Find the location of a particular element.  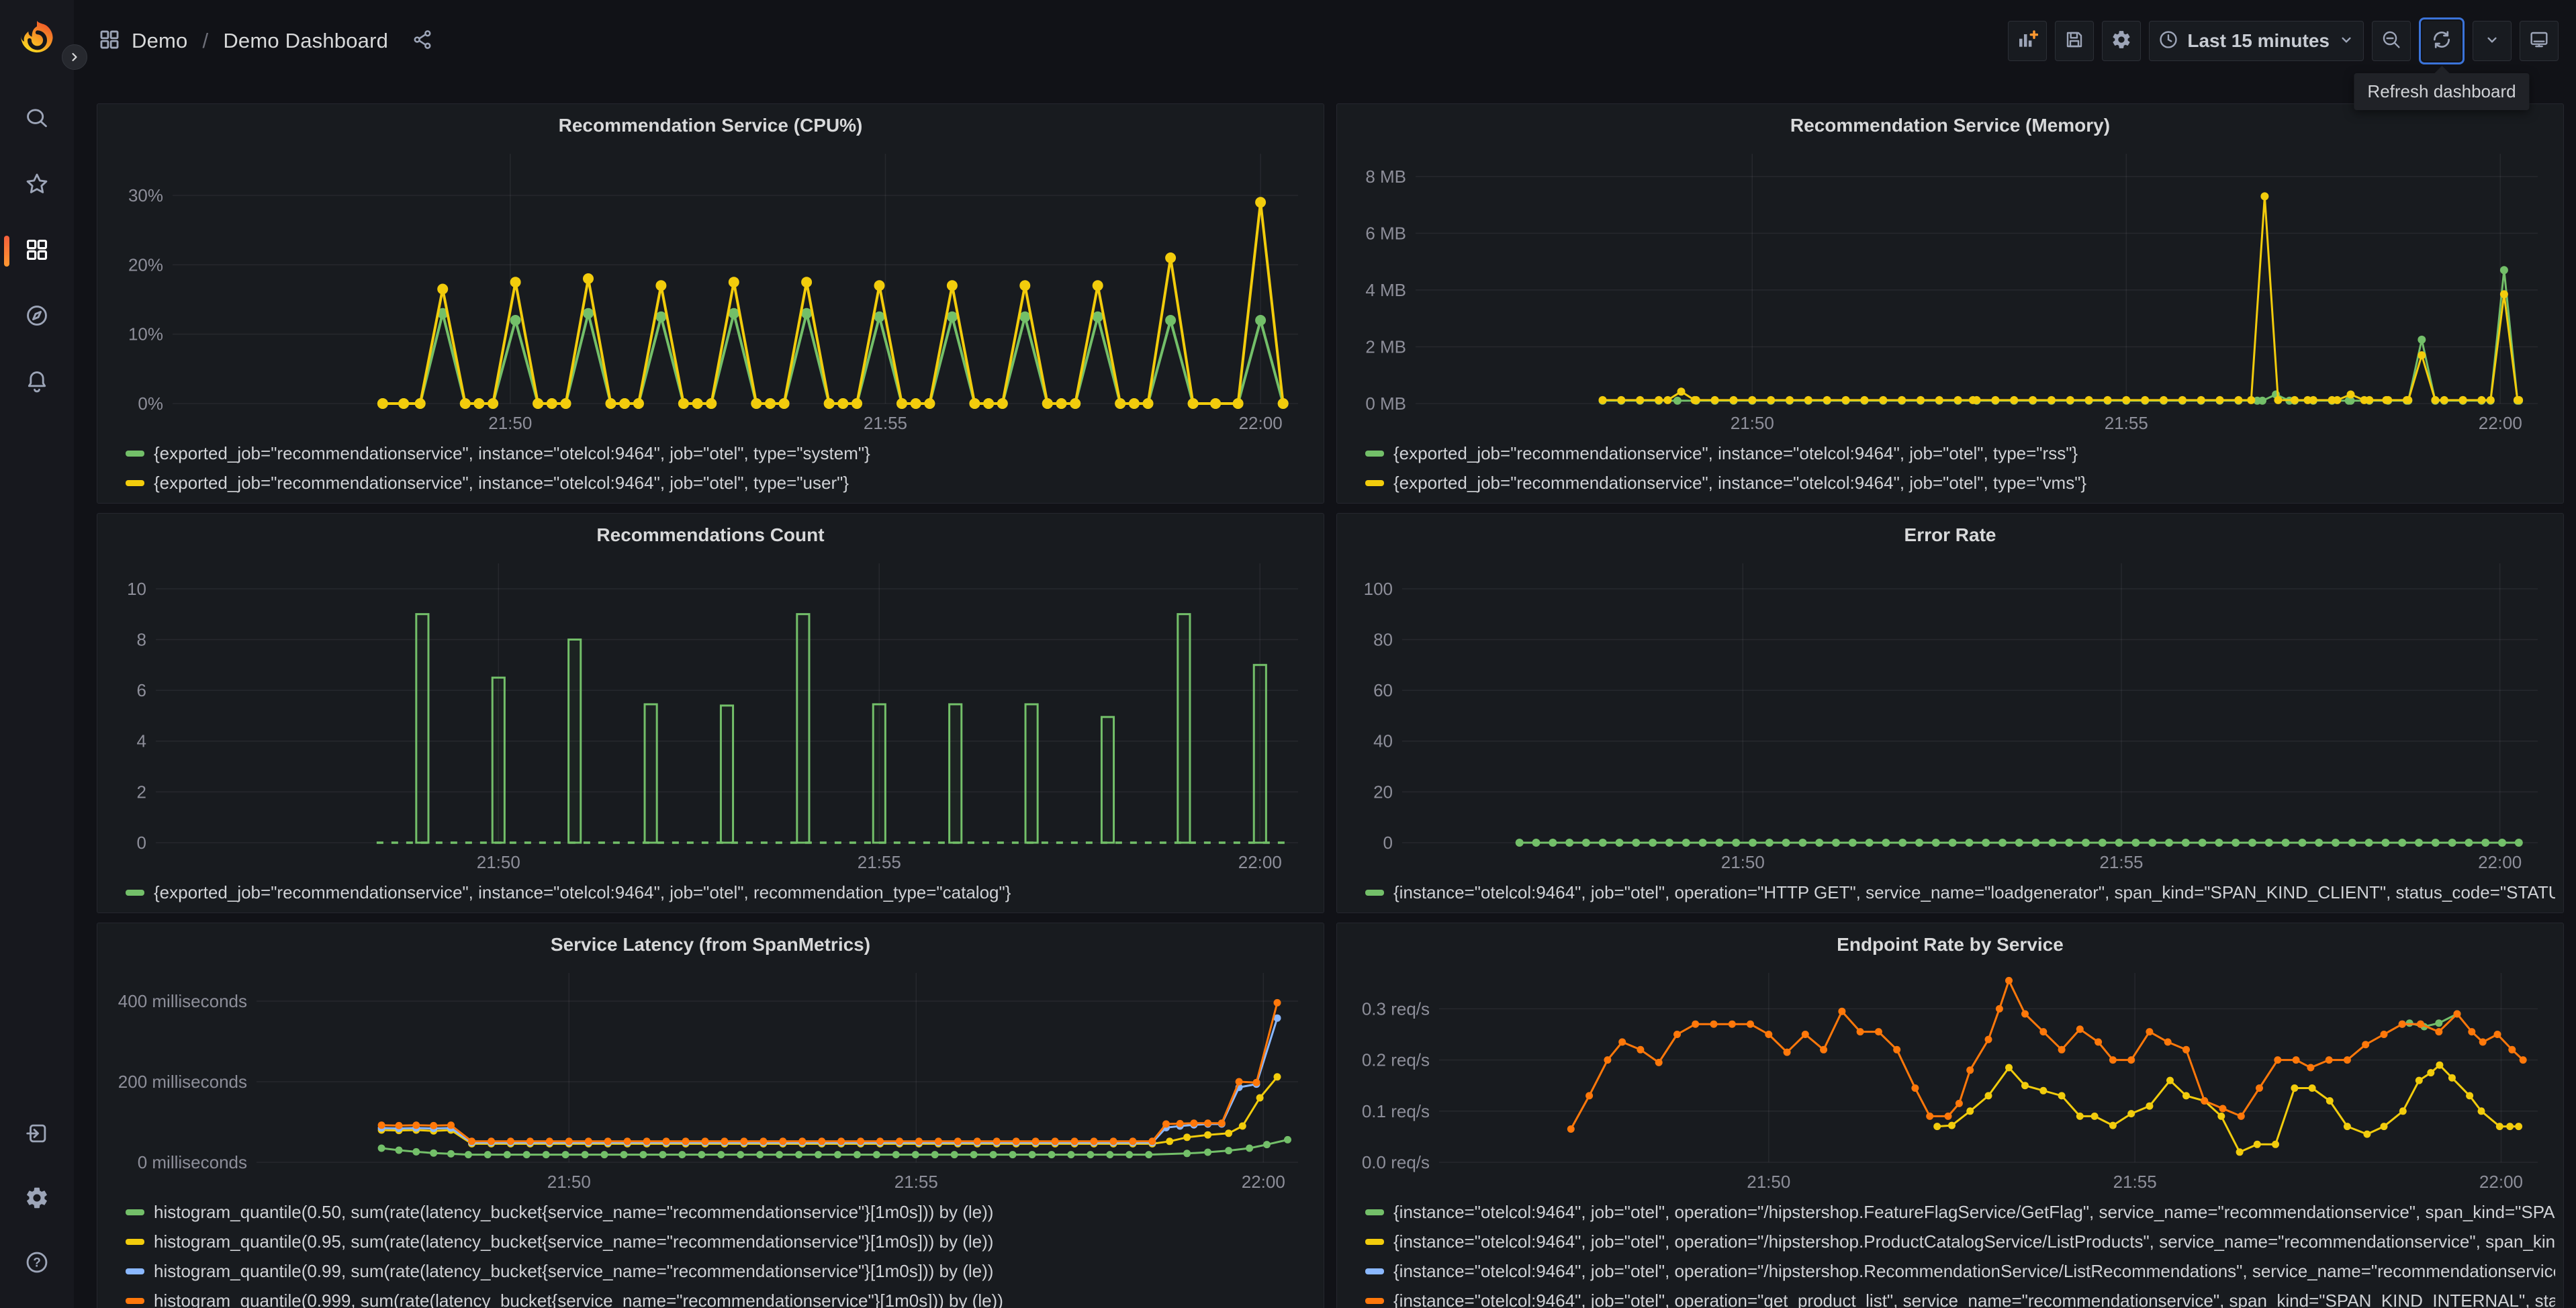

sign-in-icon is located at coordinates (37, 1136).